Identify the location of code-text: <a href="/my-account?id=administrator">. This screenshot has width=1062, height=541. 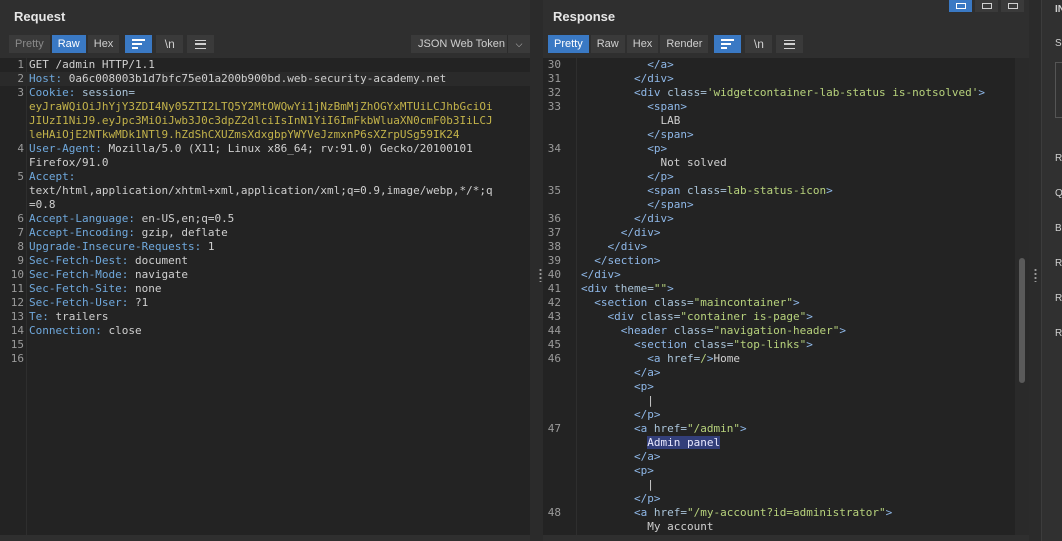
(736, 513).